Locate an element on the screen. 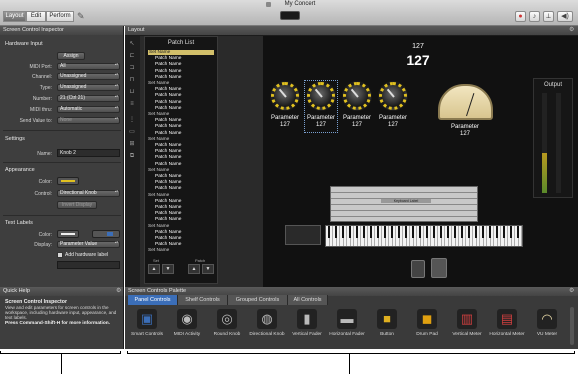 The height and width of the screenshot is (374, 578). align-center-icon: ⊐ is located at coordinates (132, 68).